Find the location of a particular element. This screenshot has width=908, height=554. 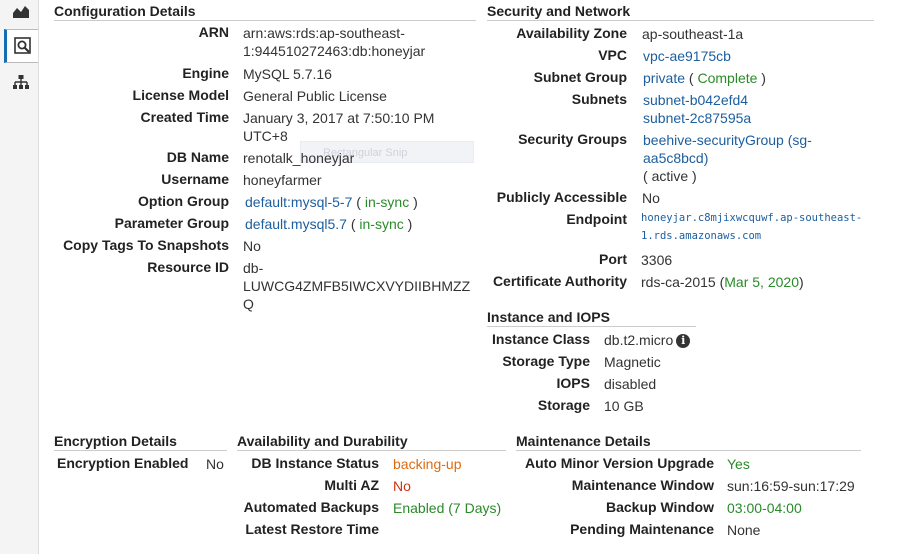

arn-value-line1: arn:aws:rds:ap-southeast- is located at coordinates (324, 33).